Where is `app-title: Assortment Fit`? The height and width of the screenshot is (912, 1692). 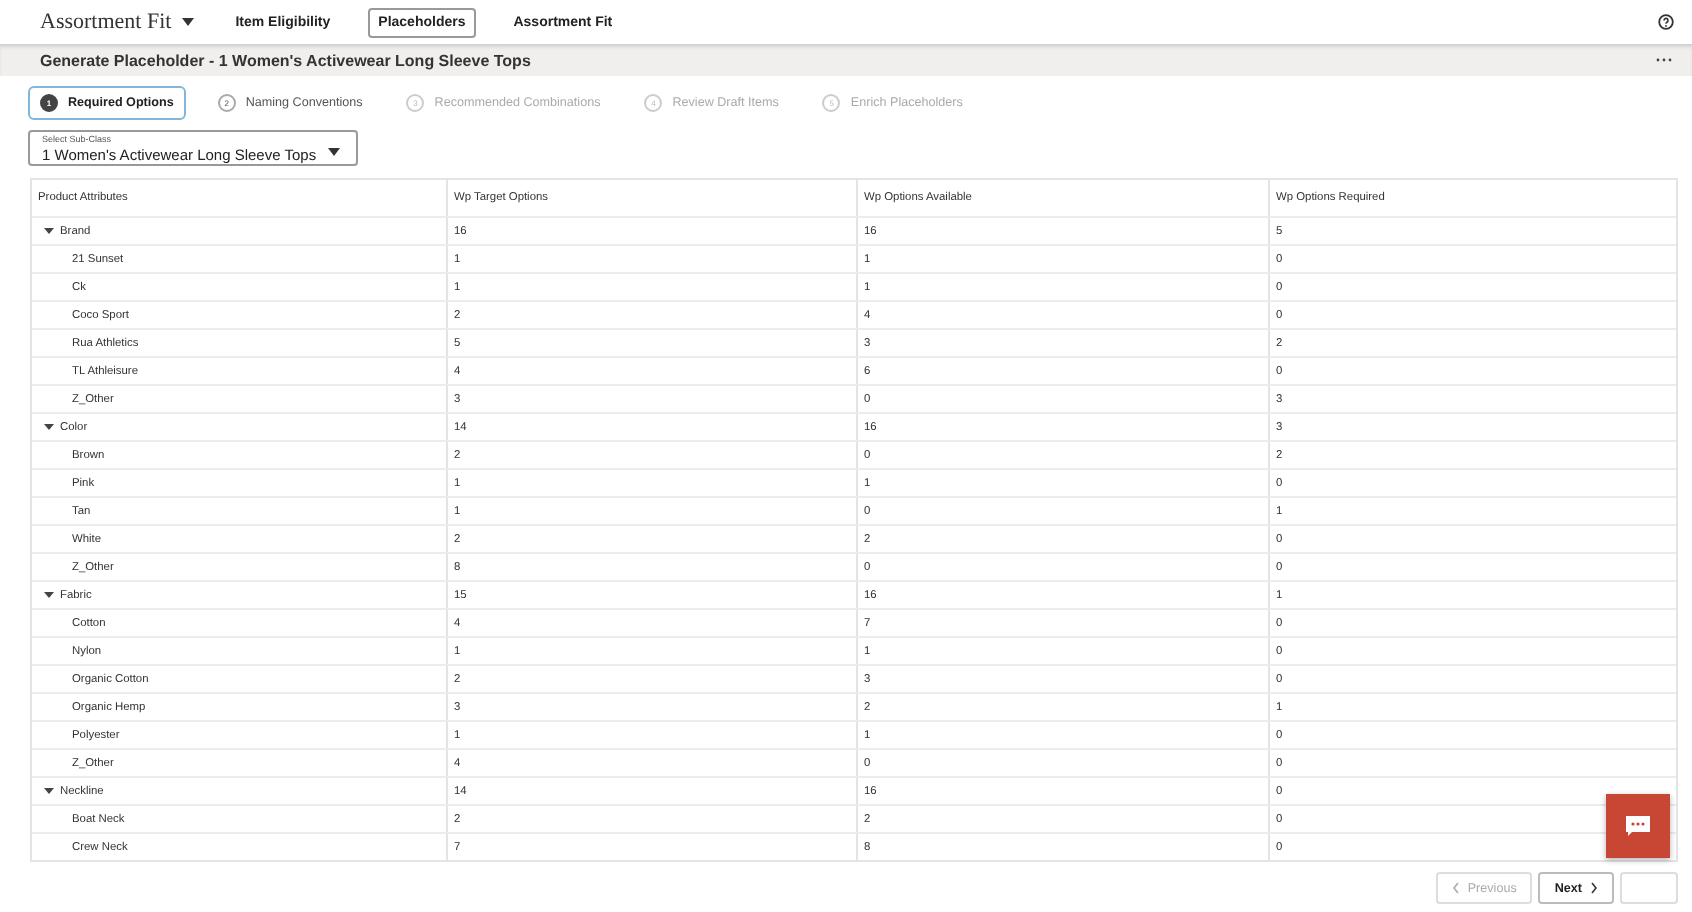 app-title: Assortment Fit is located at coordinates (117, 22).